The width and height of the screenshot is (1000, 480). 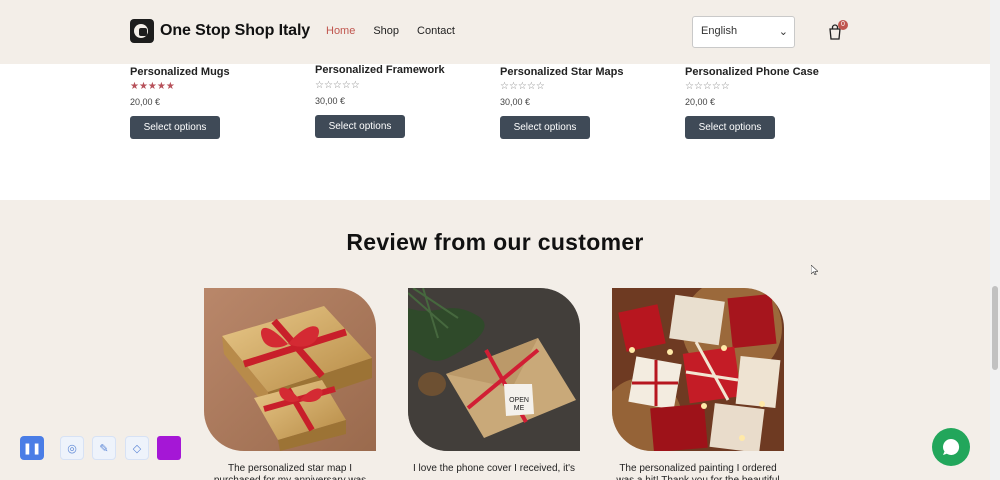 I want to click on product-name: Personalized Mugs, so click(x=180, y=72).